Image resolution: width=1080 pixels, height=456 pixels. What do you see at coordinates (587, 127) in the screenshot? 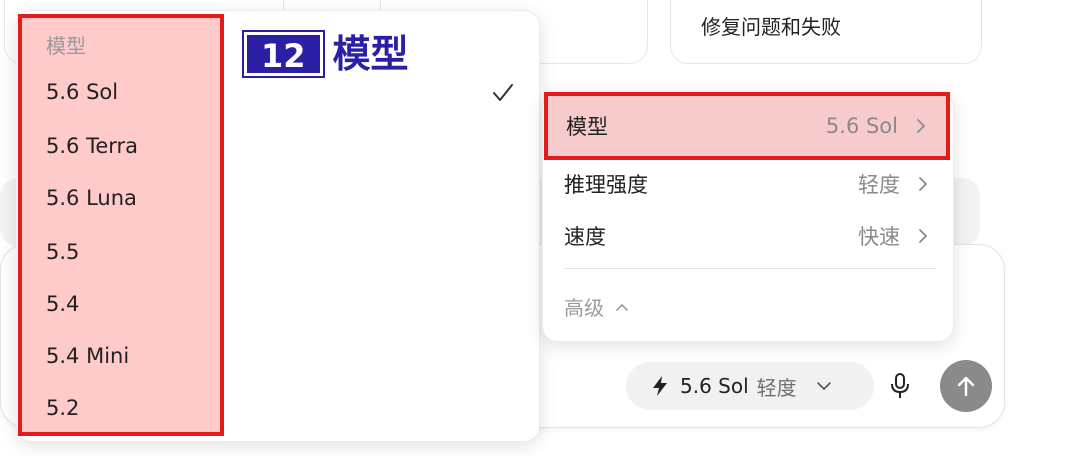
I see `menu-item-label: 模型` at bounding box center [587, 127].